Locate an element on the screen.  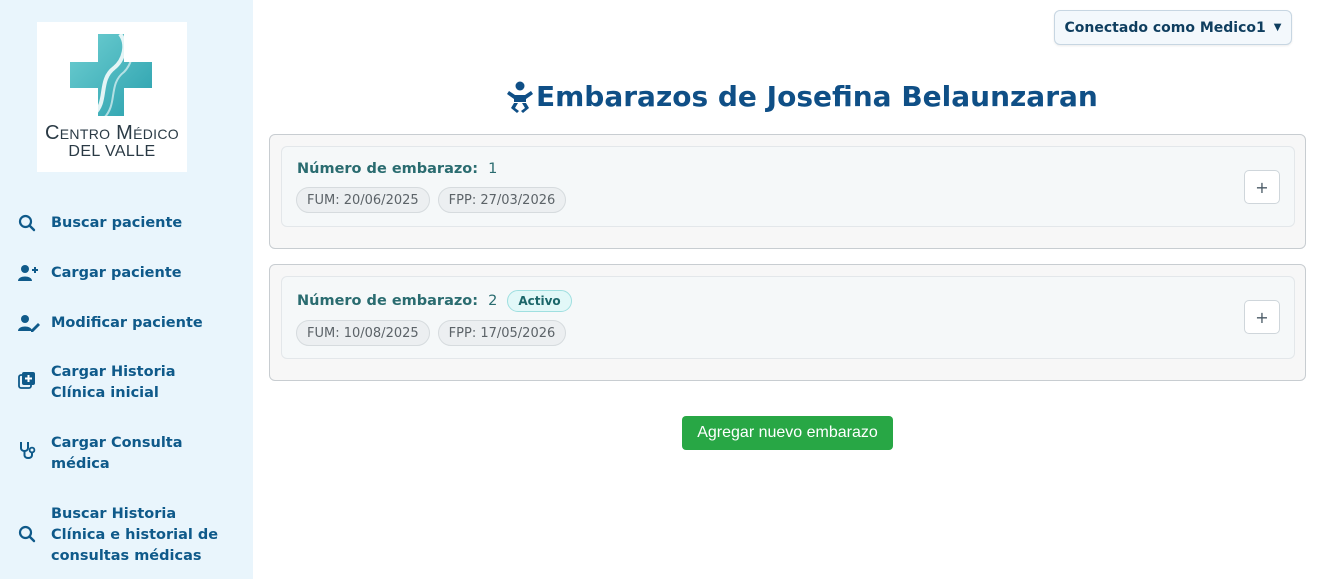
pregnancy-number: 2 is located at coordinates (493, 301).